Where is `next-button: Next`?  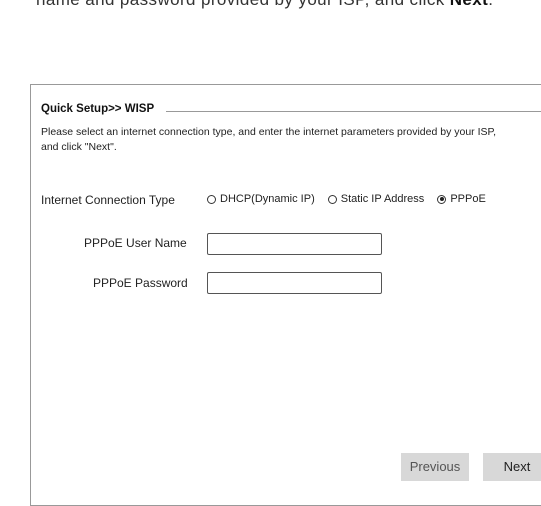 next-button: Next is located at coordinates (512, 467).